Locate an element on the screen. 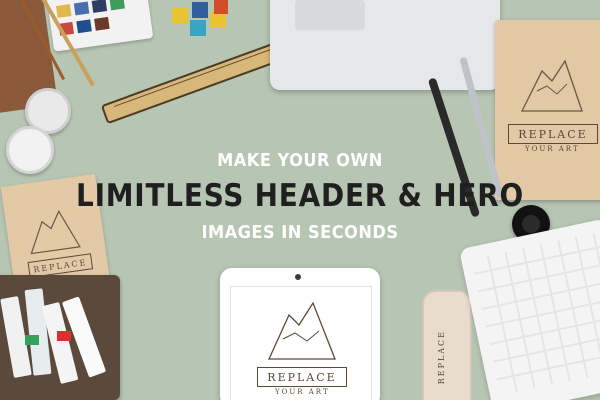  keyboard is located at coordinates (529, 309).